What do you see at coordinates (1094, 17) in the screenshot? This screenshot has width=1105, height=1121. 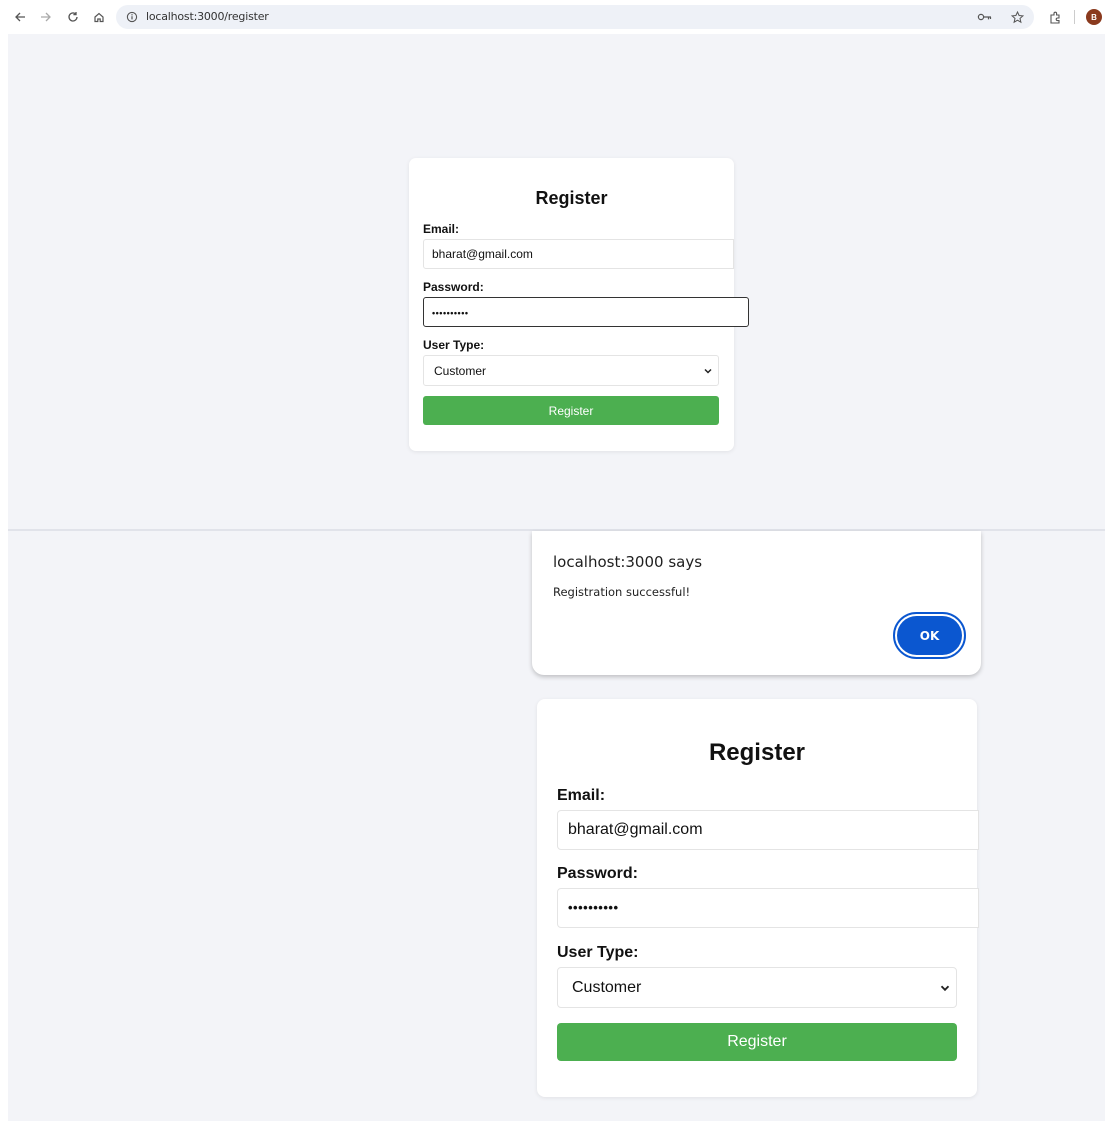 I see `profile-avatar: B` at bounding box center [1094, 17].